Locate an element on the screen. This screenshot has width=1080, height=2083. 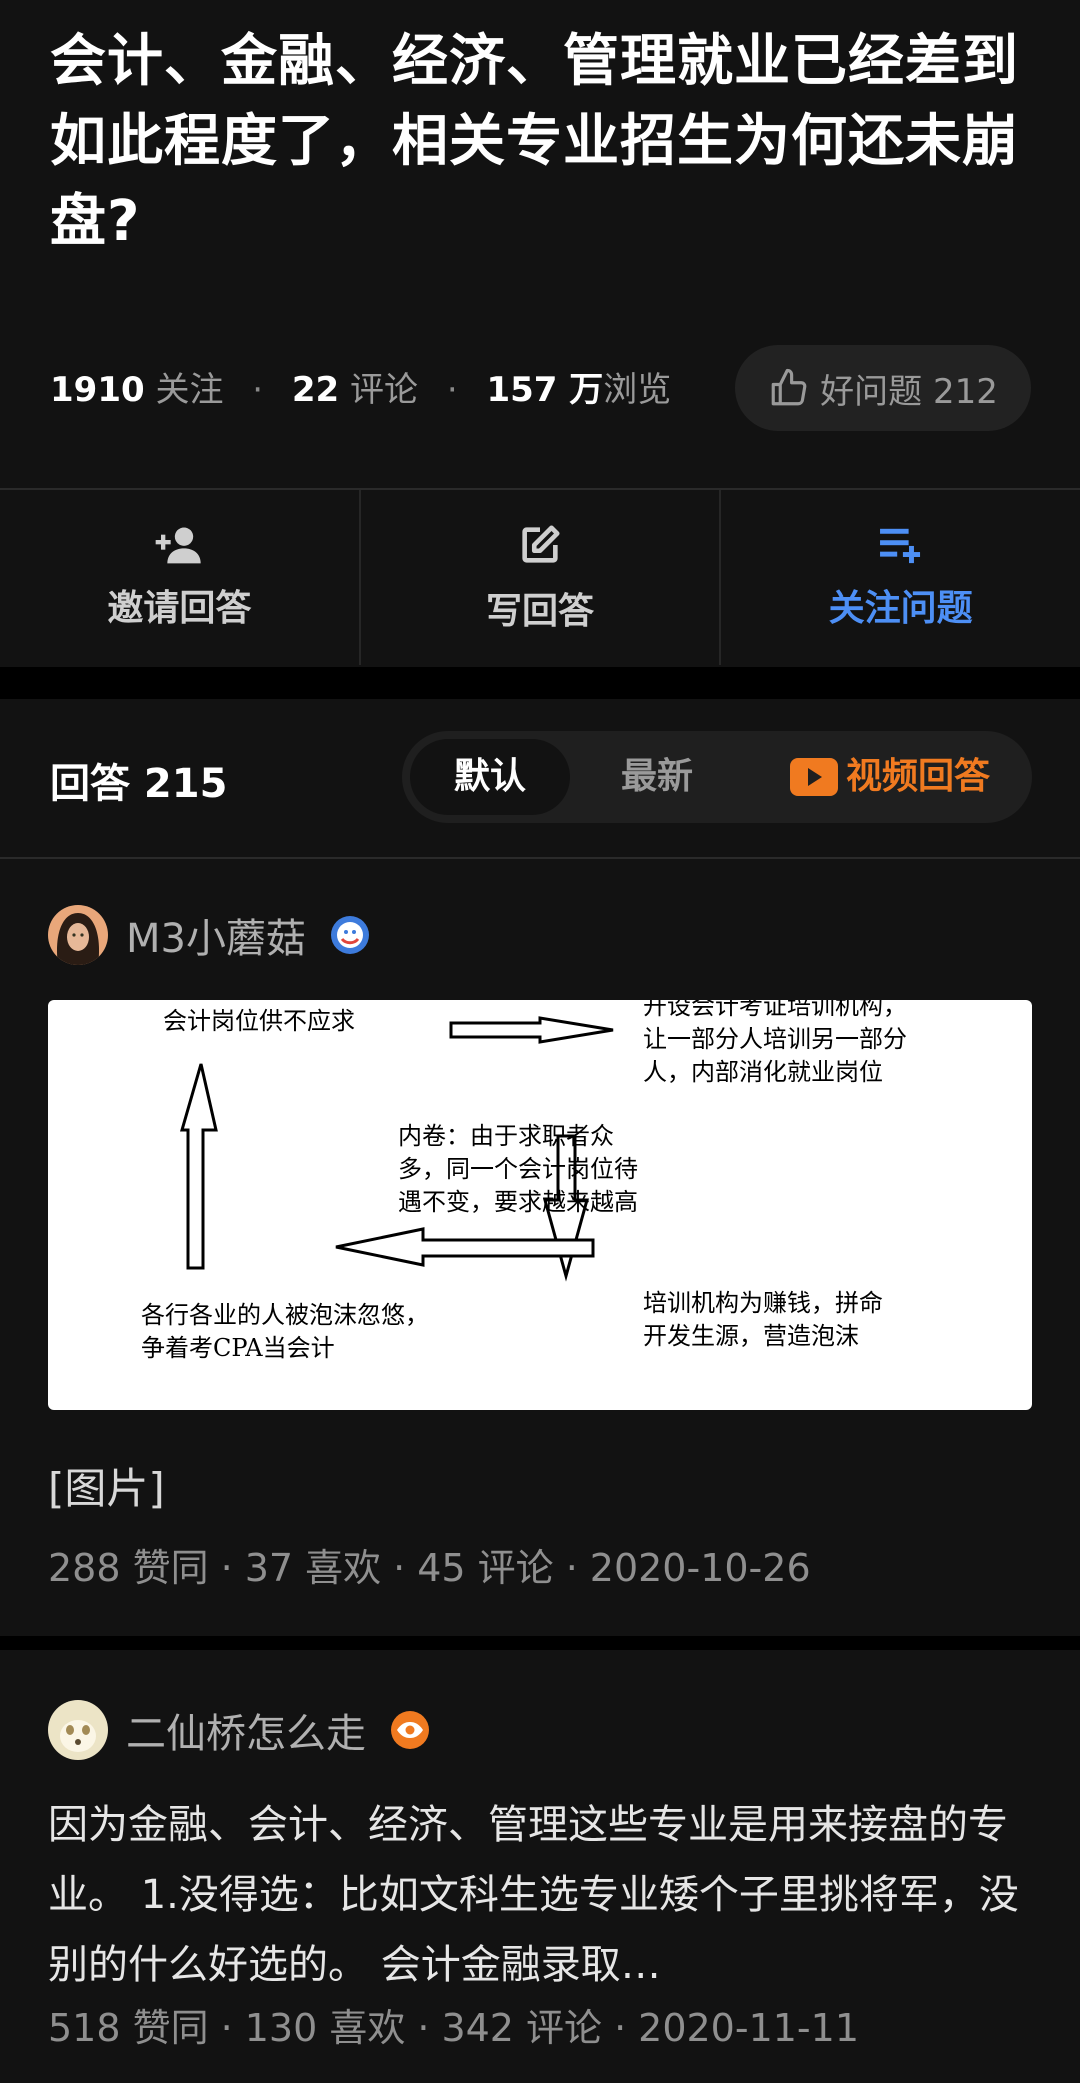
verified-badge-icon is located at coordinates (349, 935).